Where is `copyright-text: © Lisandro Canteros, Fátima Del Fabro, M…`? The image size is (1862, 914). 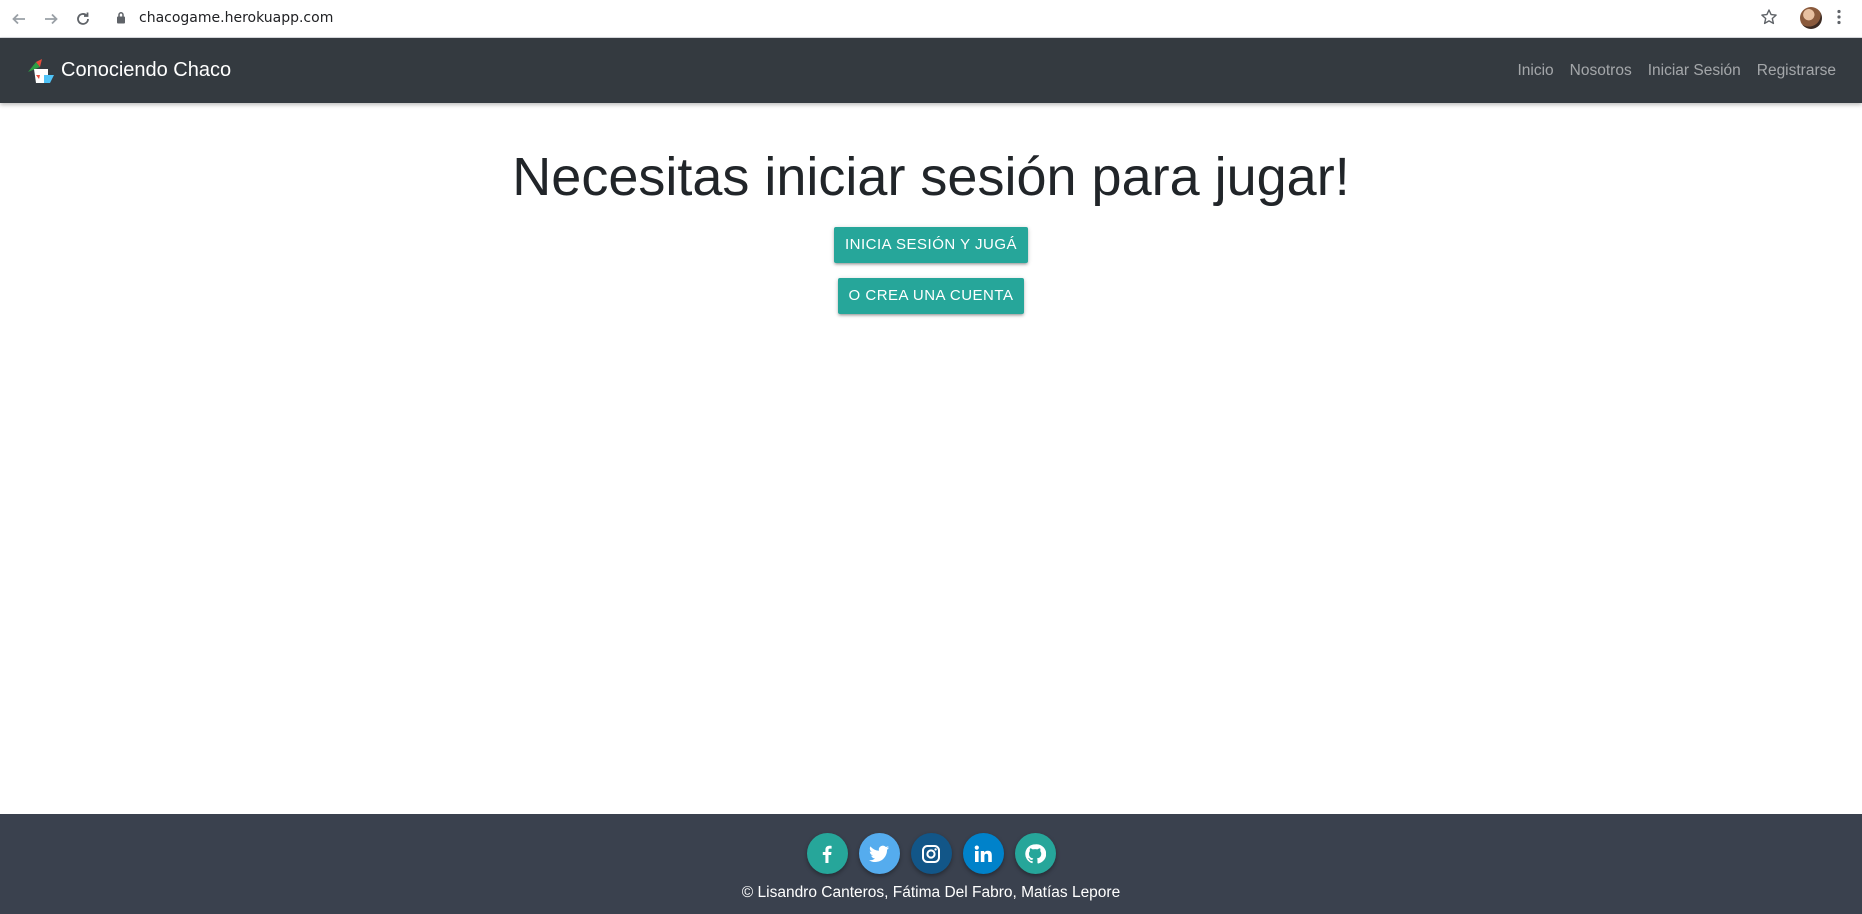 copyright-text: © Lisandro Canteros, Fátima Del Fabro, M… is located at coordinates (931, 892).